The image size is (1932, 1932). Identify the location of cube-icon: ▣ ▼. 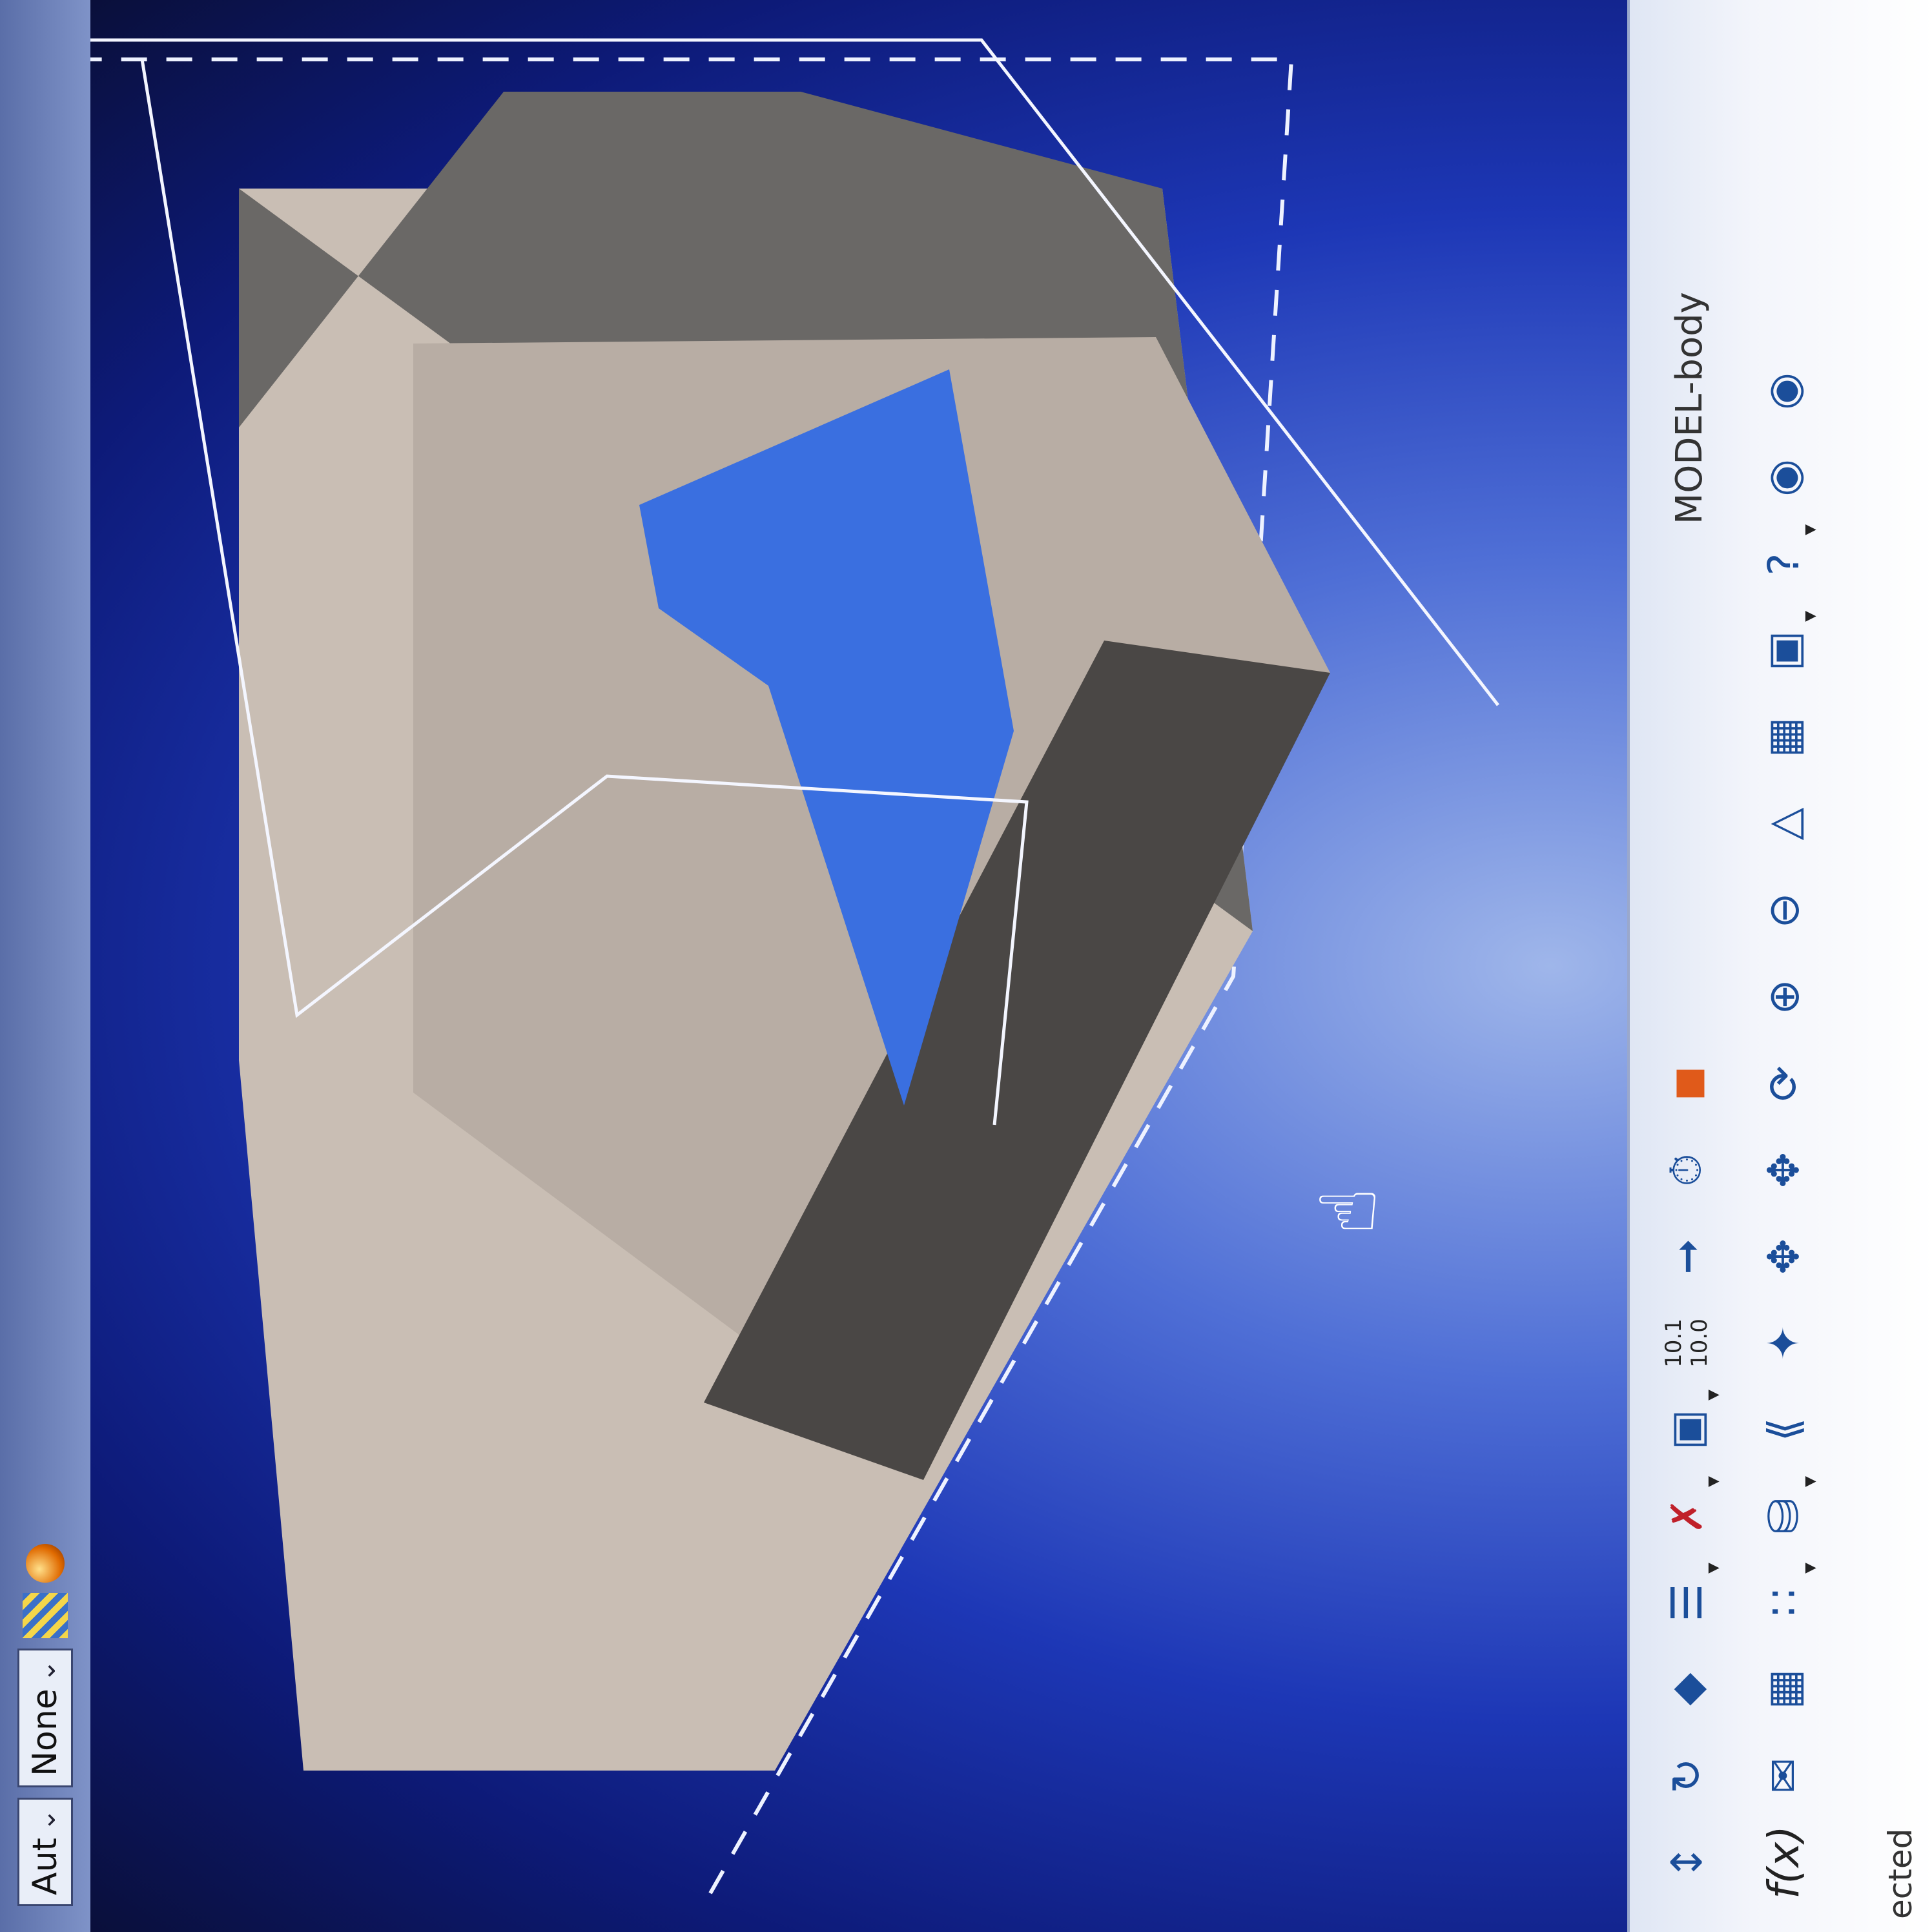
(1689, 1426).